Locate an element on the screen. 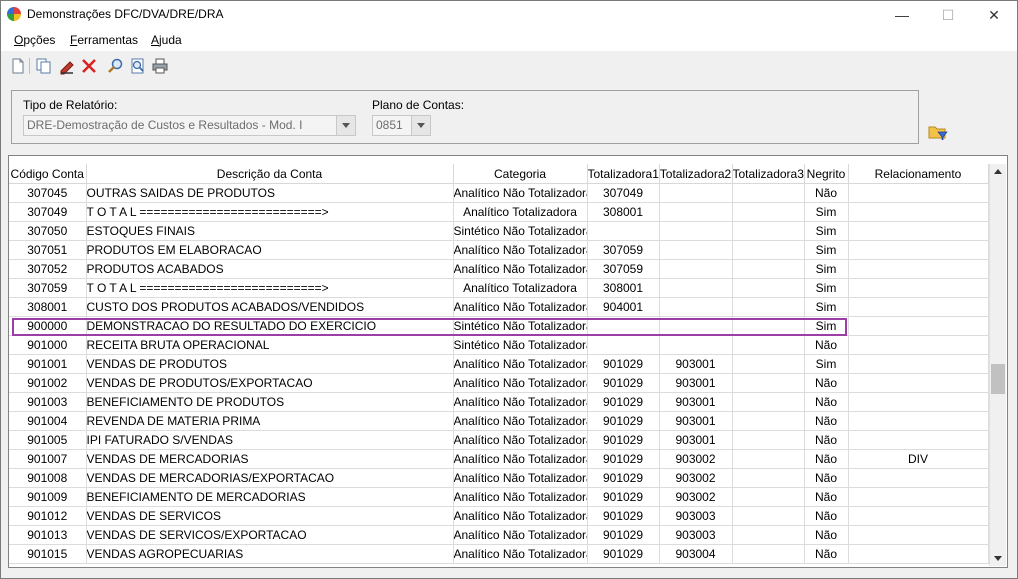 Image resolution: width=1018 pixels, height=579 pixels. cell-totalizadora1: 307049 is located at coordinates (623, 193).